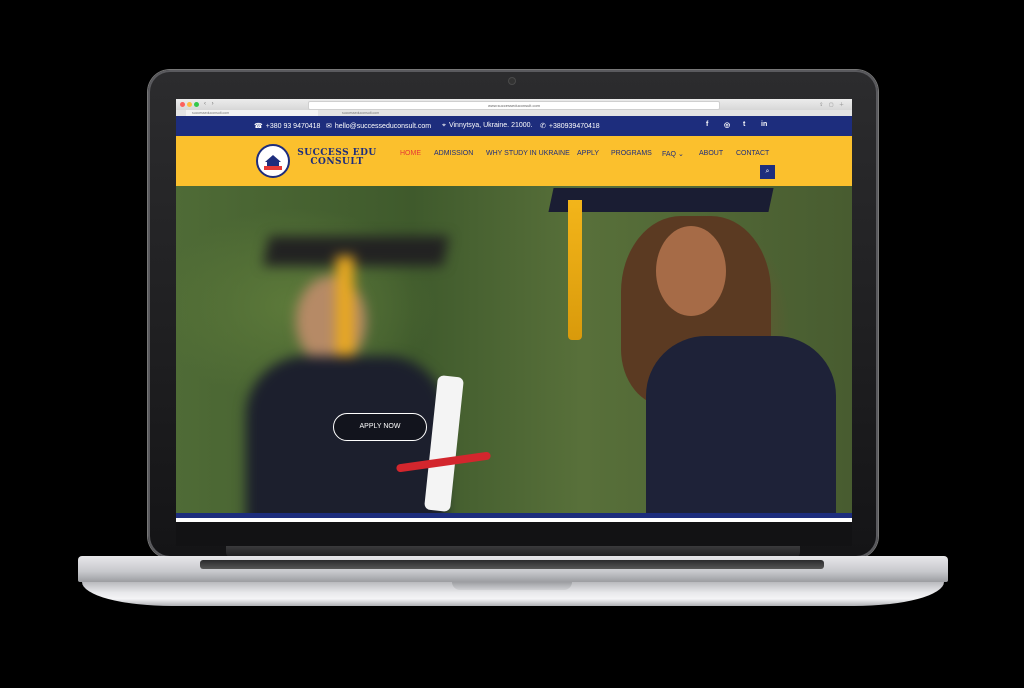  What do you see at coordinates (661, 200) in the screenshot?
I see `graduation-cap` at bounding box center [661, 200].